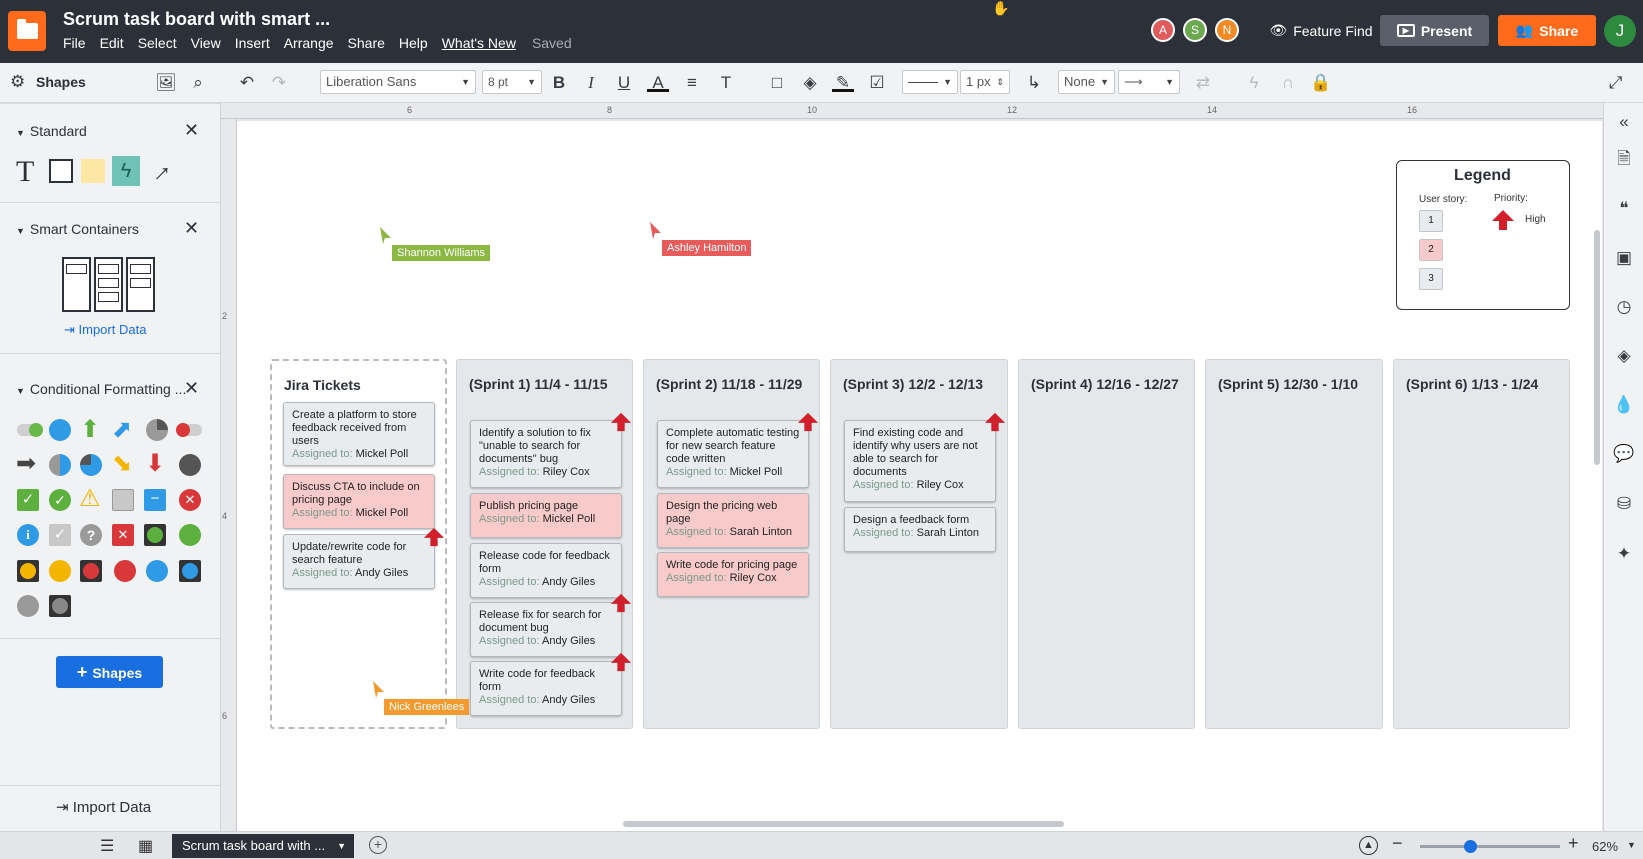  What do you see at coordinates (206, 43) in the screenshot?
I see `menu-view: View` at bounding box center [206, 43].